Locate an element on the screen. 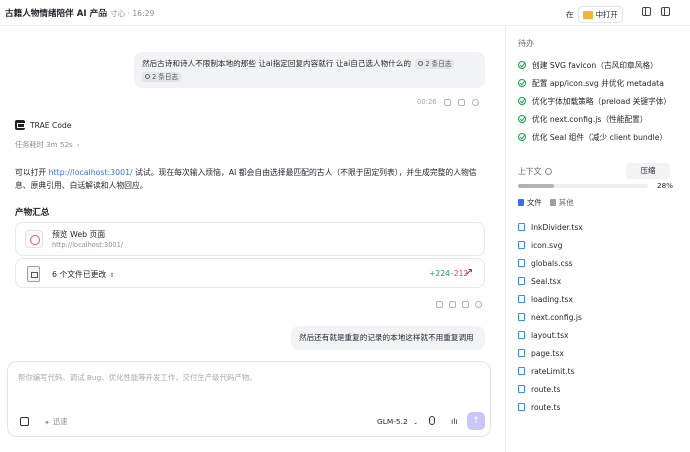 The width and height of the screenshot is (690, 452). localhost-link: http://localhost:3001/ is located at coordinates (91, 172).